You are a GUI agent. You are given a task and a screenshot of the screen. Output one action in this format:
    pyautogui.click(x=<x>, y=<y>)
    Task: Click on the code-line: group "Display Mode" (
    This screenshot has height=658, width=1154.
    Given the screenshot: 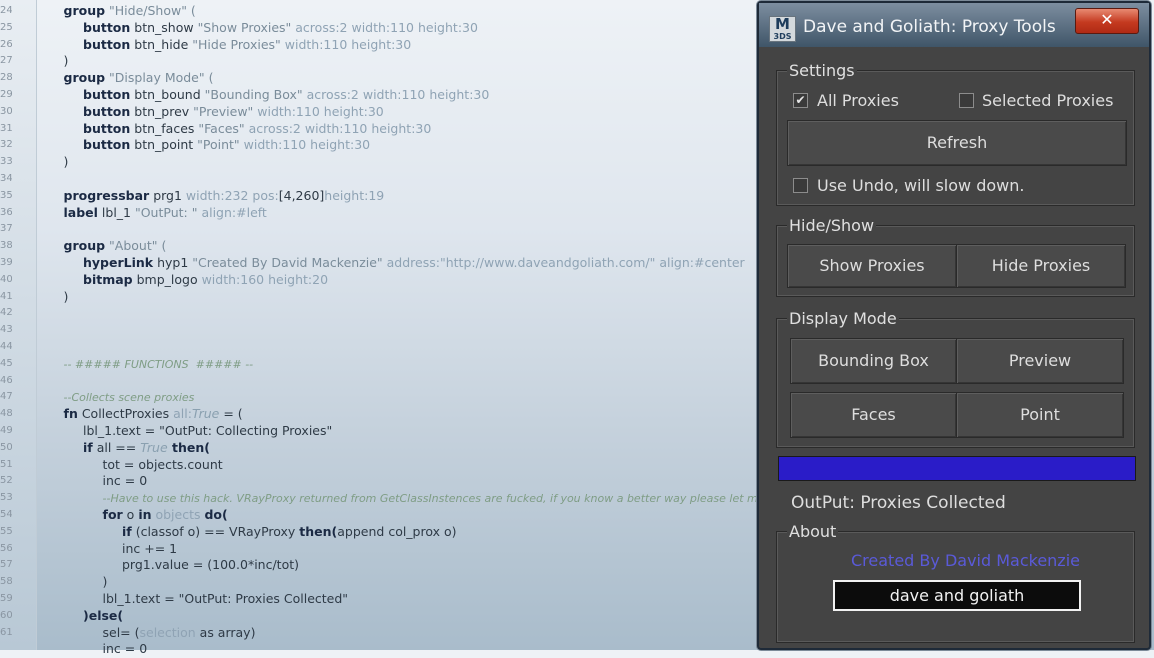 What is the action you would take?
    pyautogui.click(x=138, y=78)
    